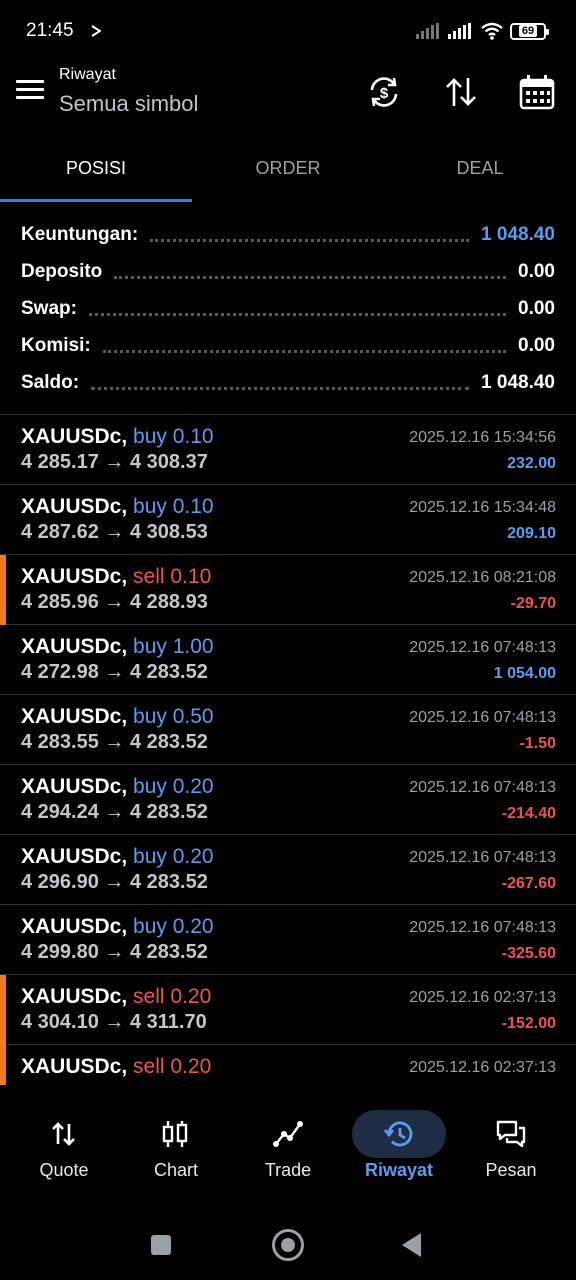 The width and height of the screenshot is (576, 1280). Describe the element at coordinates (117, 716) in the screenshot. I see `deal-symbol: XAUUSDc, buy 0.50` at that location.